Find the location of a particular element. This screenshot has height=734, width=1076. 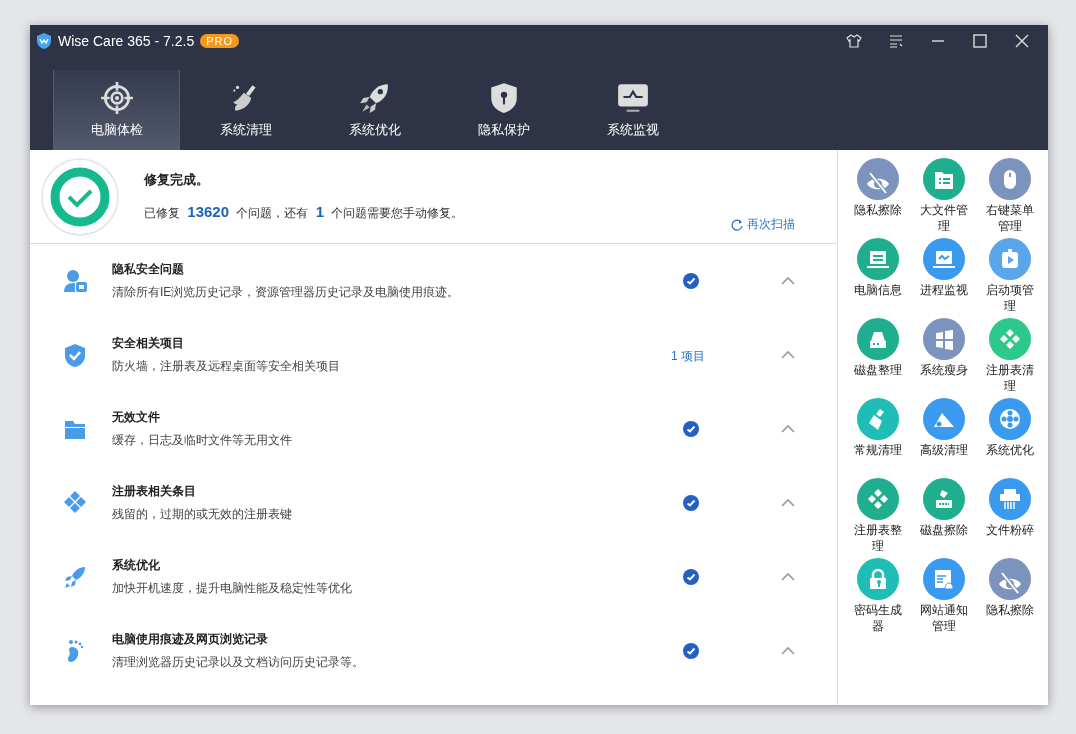

fix-summary: 已修复 13620 个问题，还有 1 个问题需要您手动修复。 is located at coordinates (304, 212).